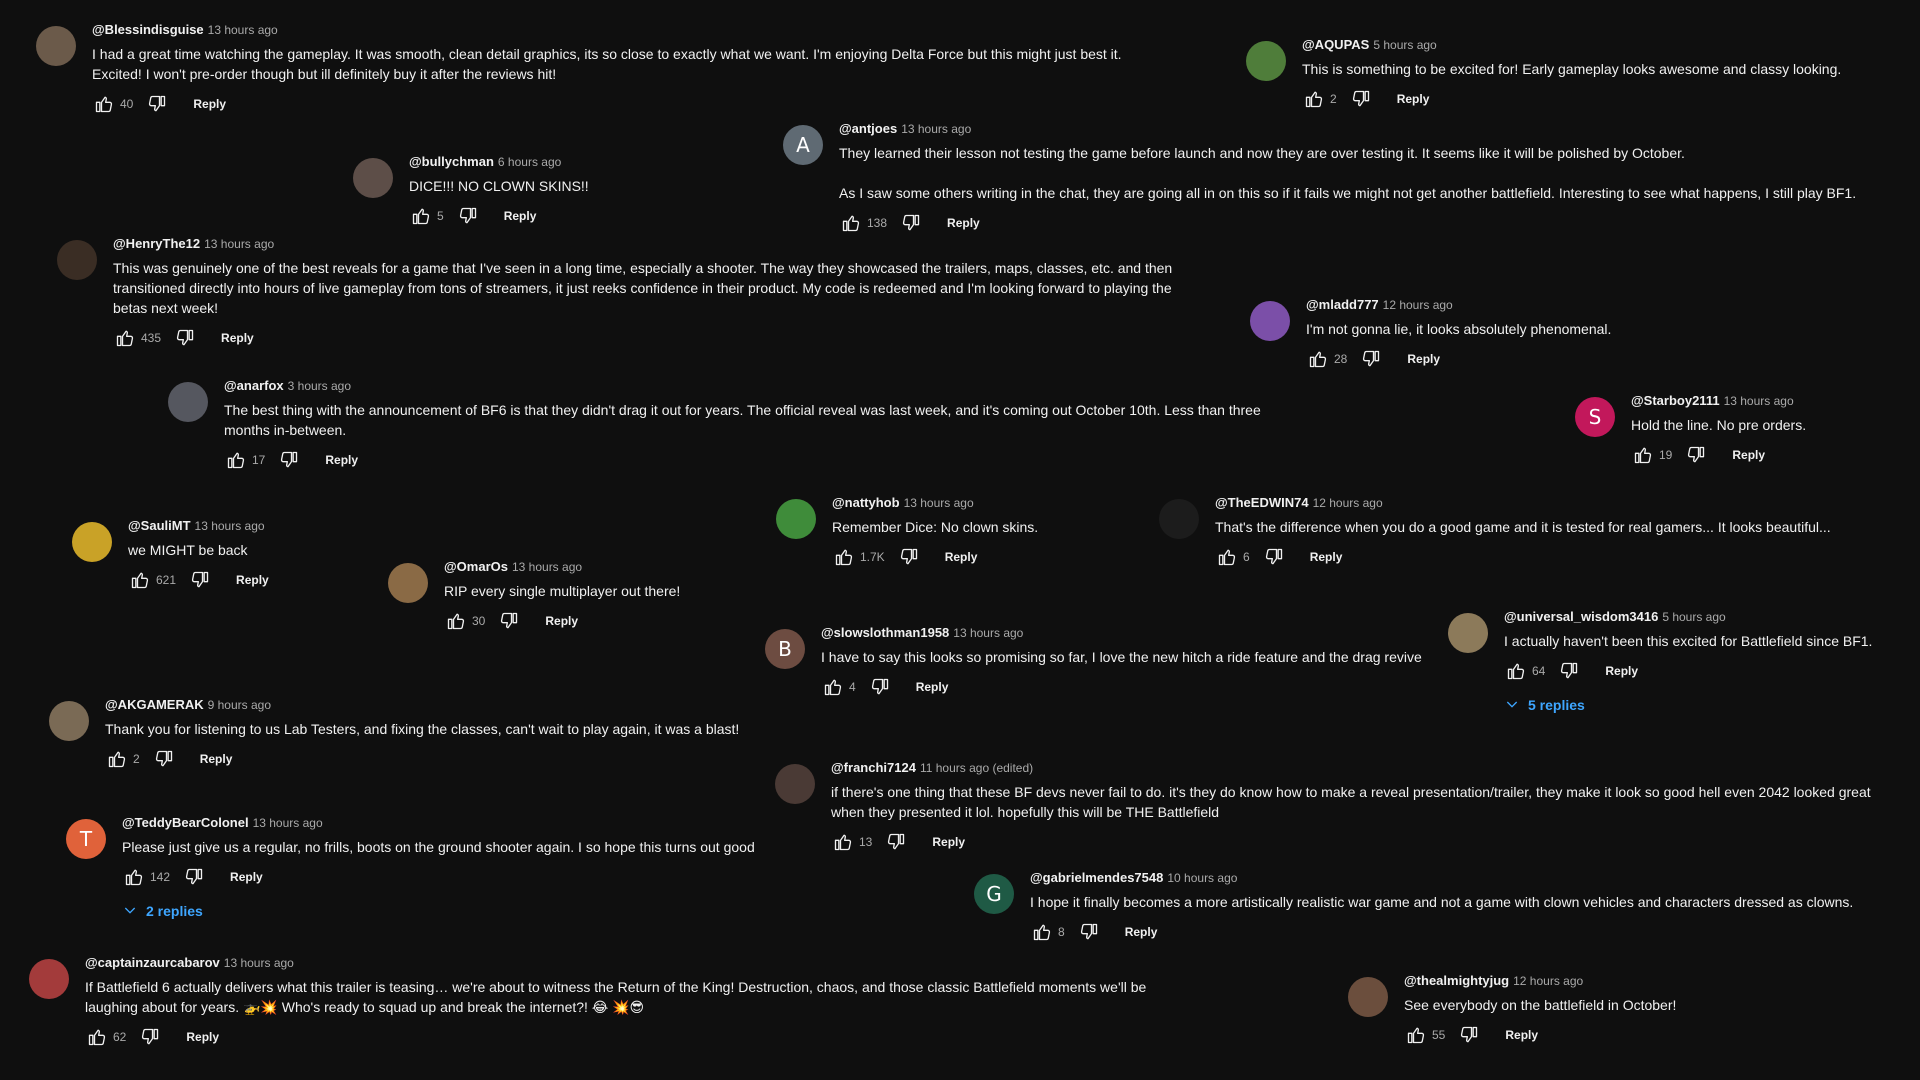 Image resolution: width=1920 pixels, height=1080 pixels. What do you see at coordinates (239, 705) in the screenshot?
I see `comment-timestamp: 9 hours ago` at bounding box center [239, 705].